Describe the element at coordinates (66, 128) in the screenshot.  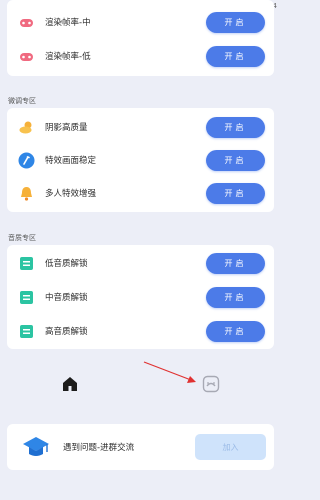
I see `row-label: 阴影高质量` at that location.